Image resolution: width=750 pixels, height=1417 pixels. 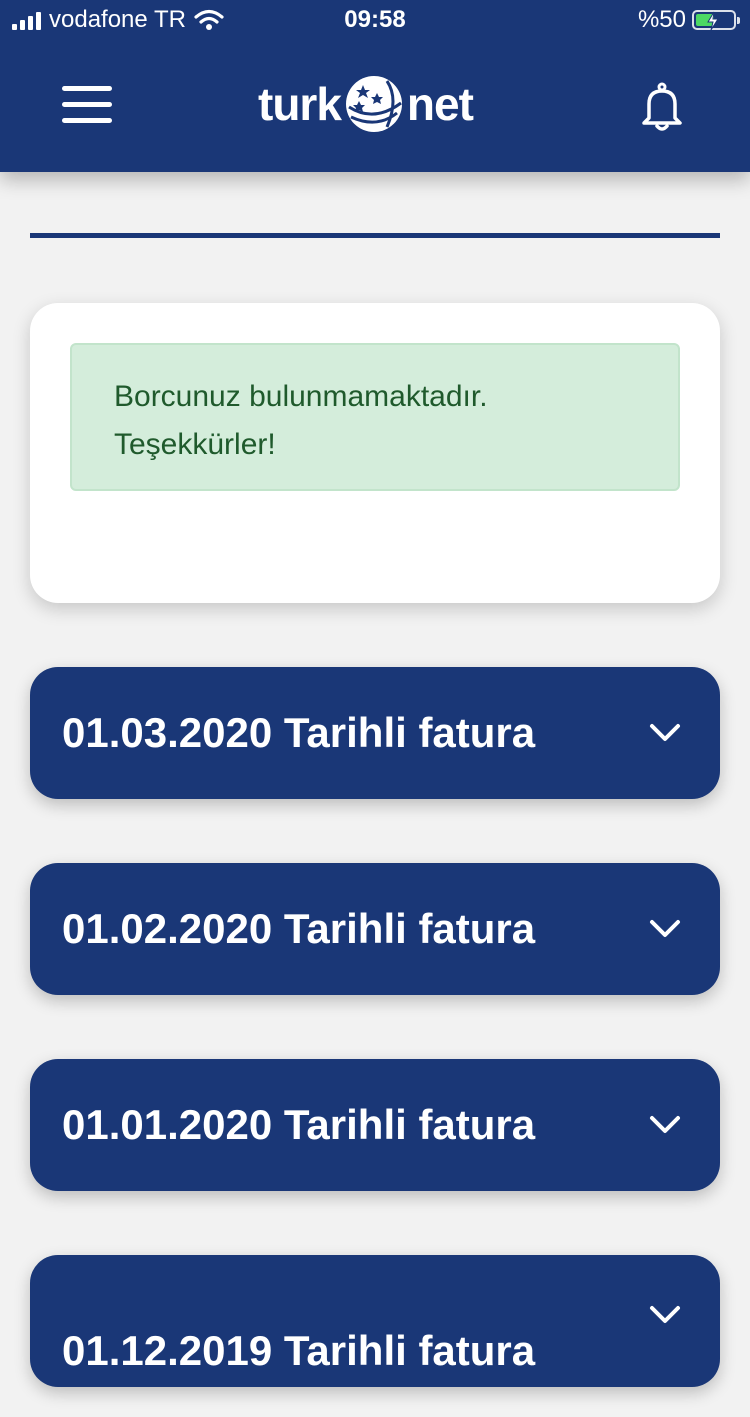 I want to click on invoice-label: 01.02.2020 Tarihli fatura, so click(x=299, y=928).